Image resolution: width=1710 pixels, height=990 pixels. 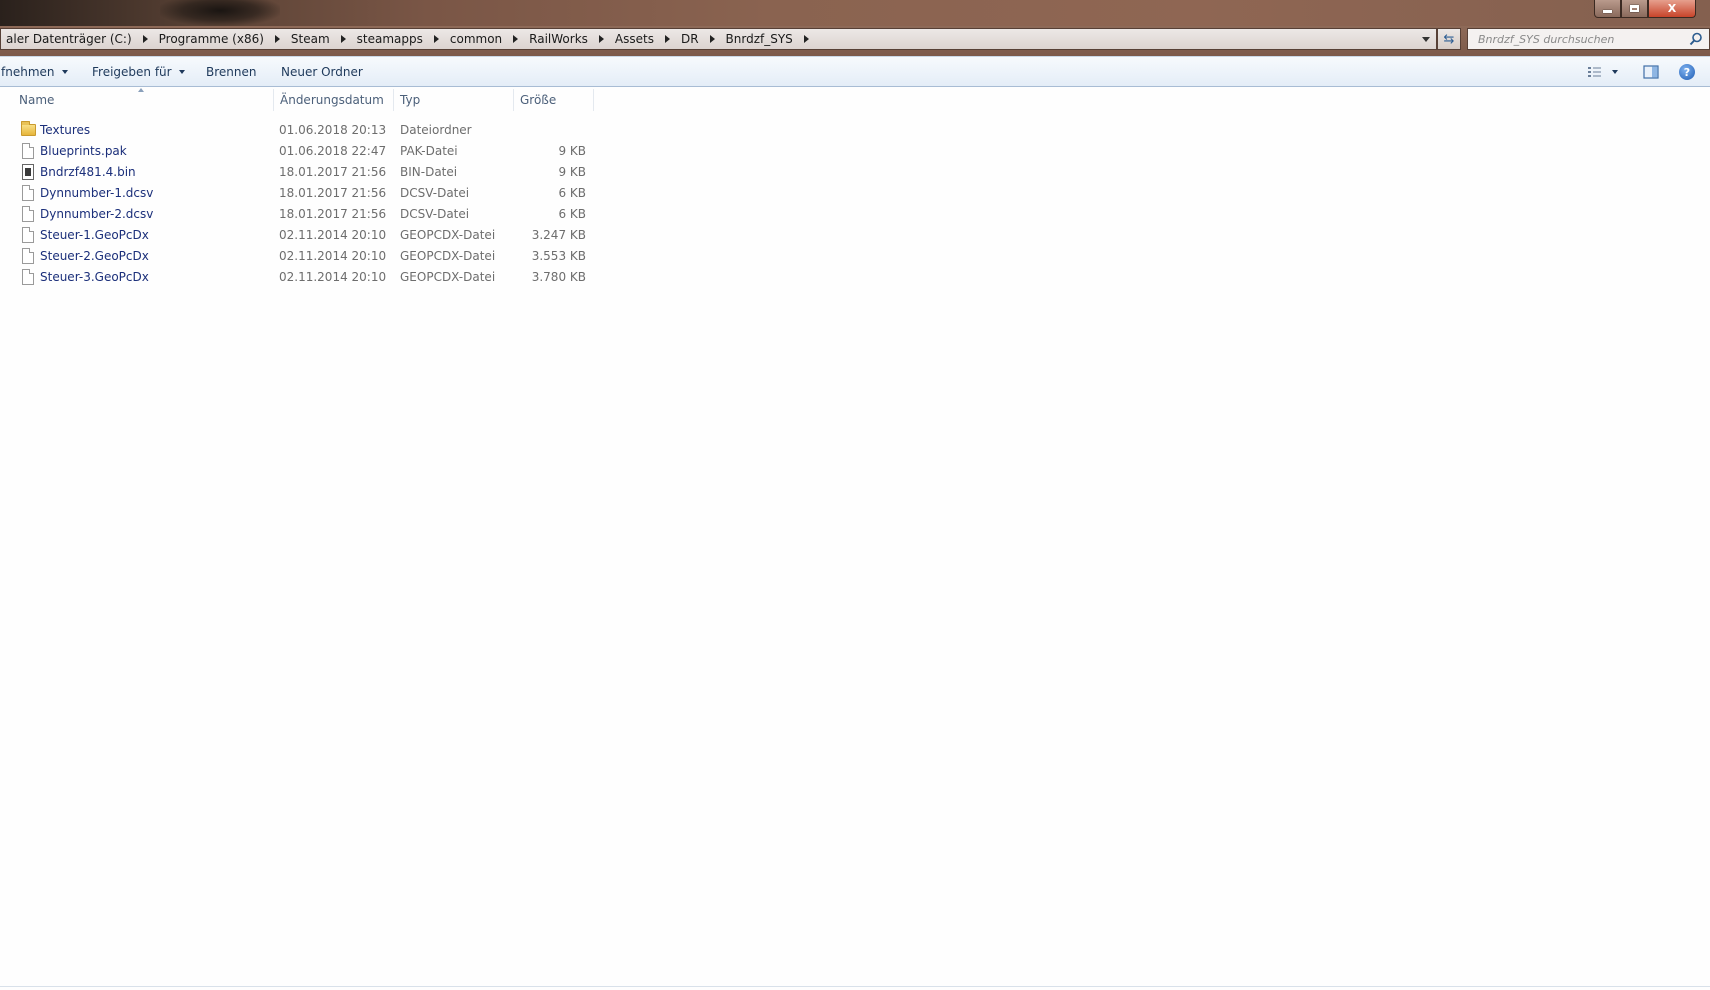 What do you see at coordinates (88, 171) in the screenshot?
I see `file-name: Bndrzf481.4.bin` at bounding box center [88, 171].